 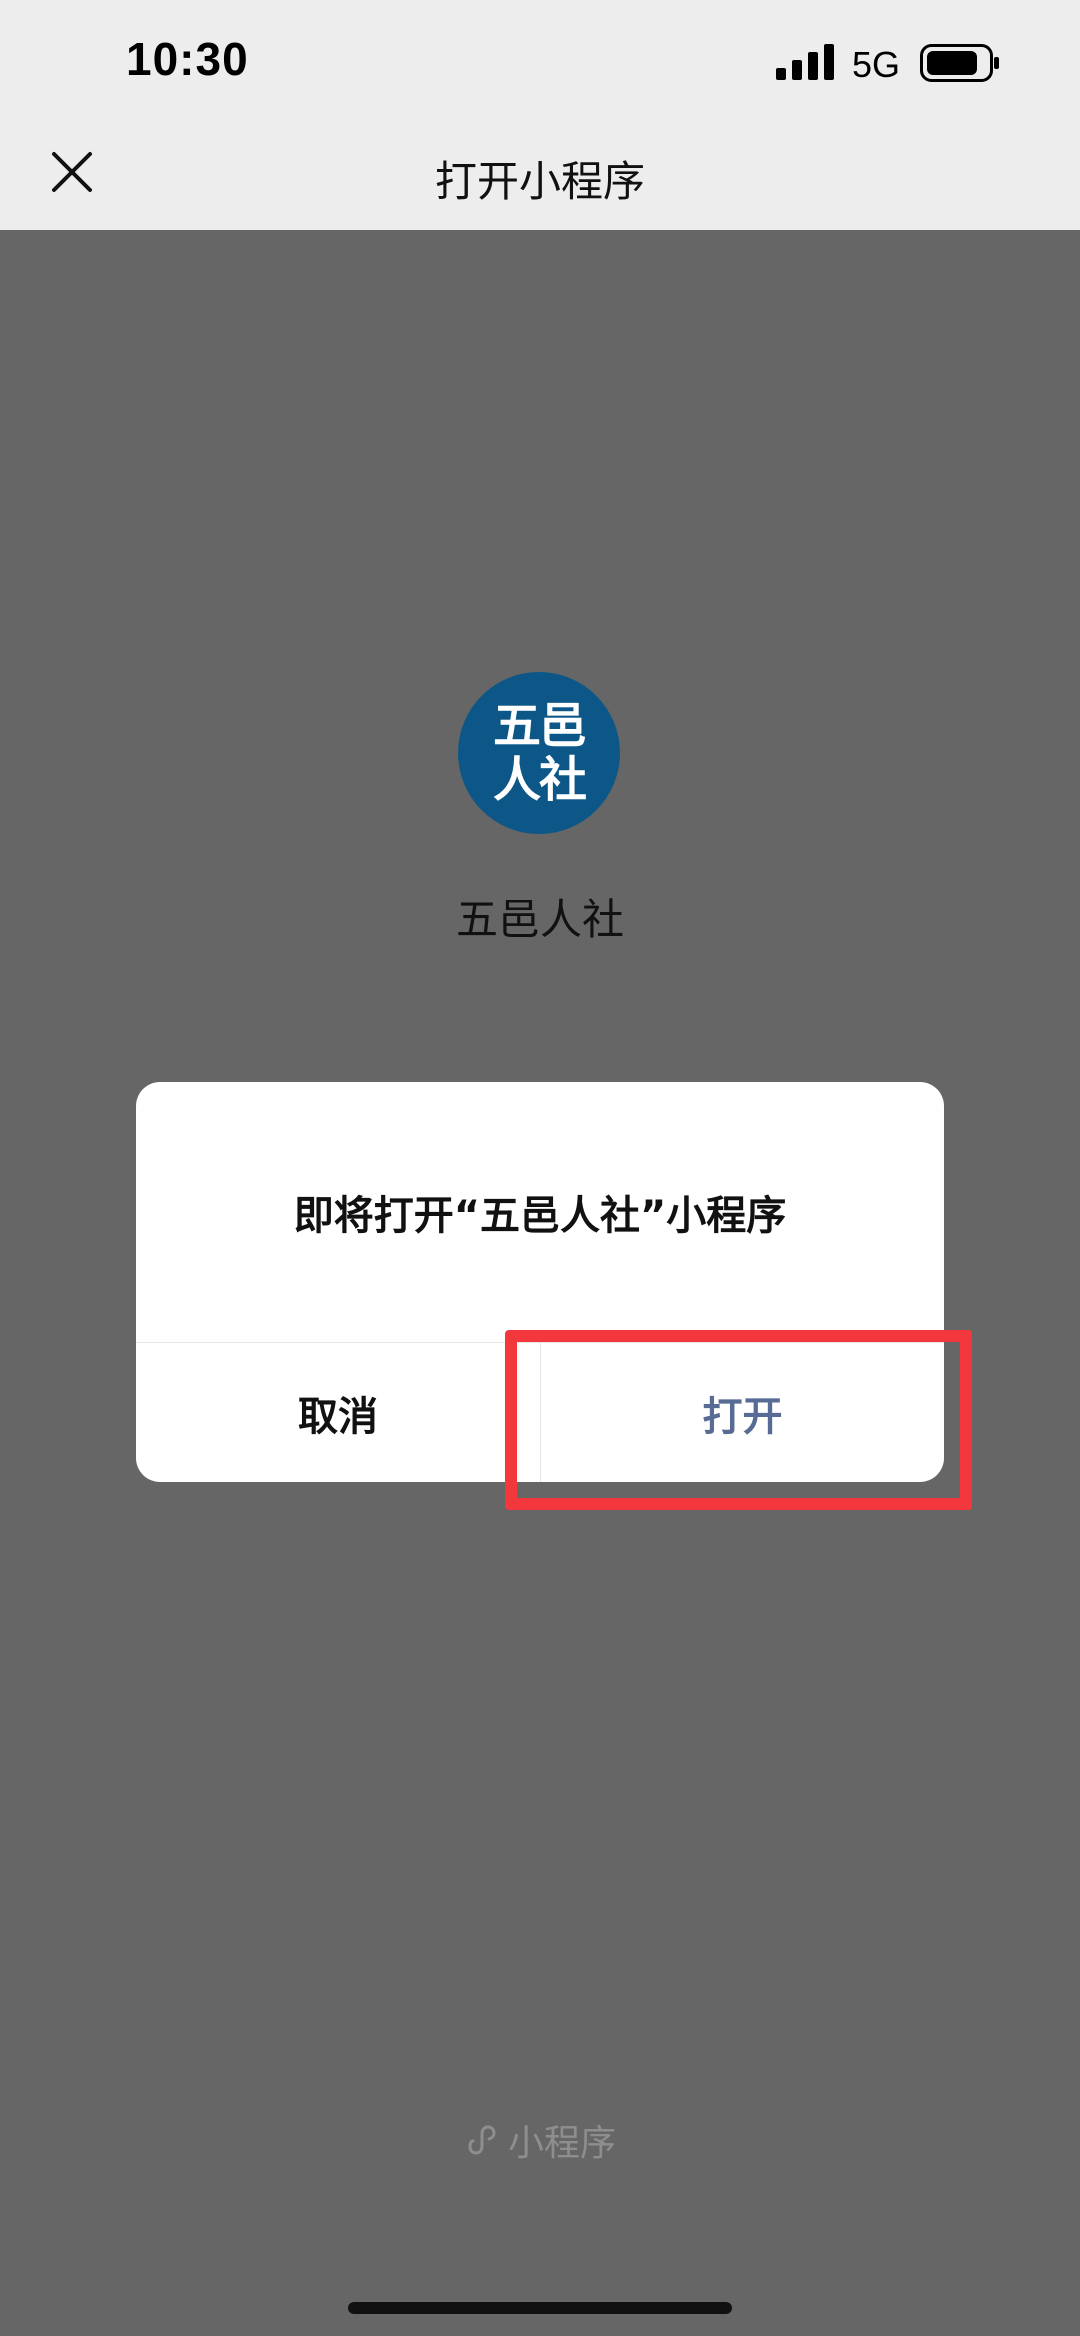 What do you see at coordinates (805, 62) in the screenshot?
I see `signal-bars-icon` at bounding box center [805, 62].